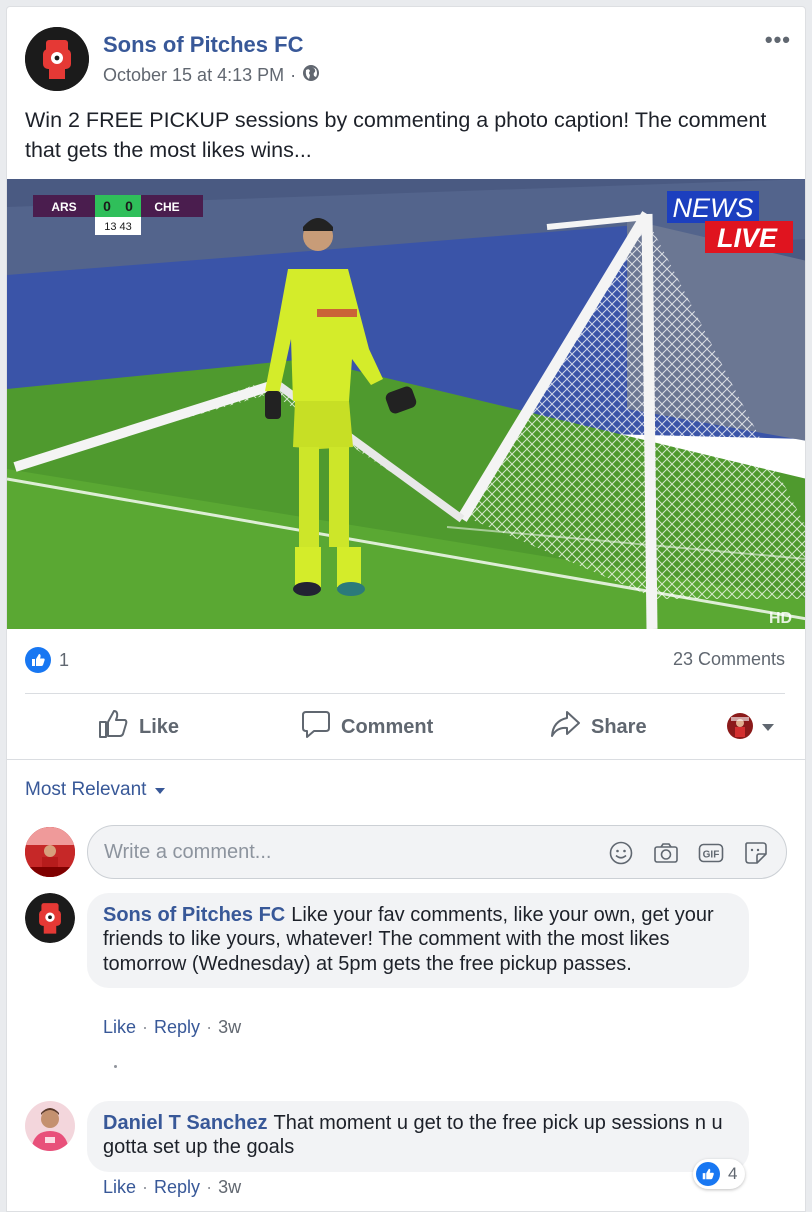 The width and height of the screenshot is (812, 1212). I want to click on comment-reaction-count: 4, so click(719, 1174).